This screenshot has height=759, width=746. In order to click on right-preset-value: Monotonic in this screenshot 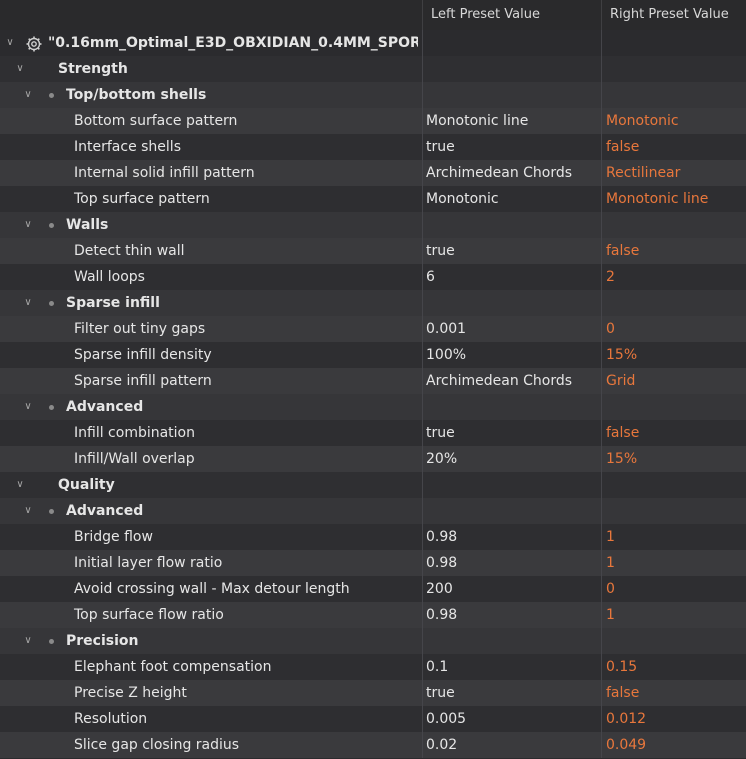, I will do `click(642, 121)`.